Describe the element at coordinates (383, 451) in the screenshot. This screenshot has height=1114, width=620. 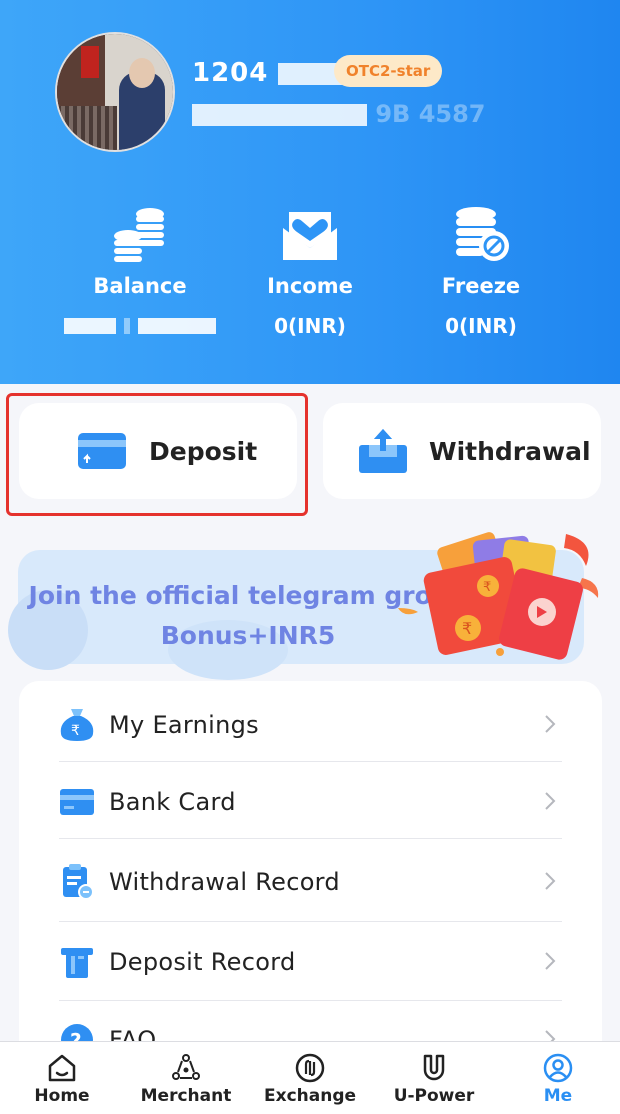
I see `withdrawal-tray-icon` at that location.